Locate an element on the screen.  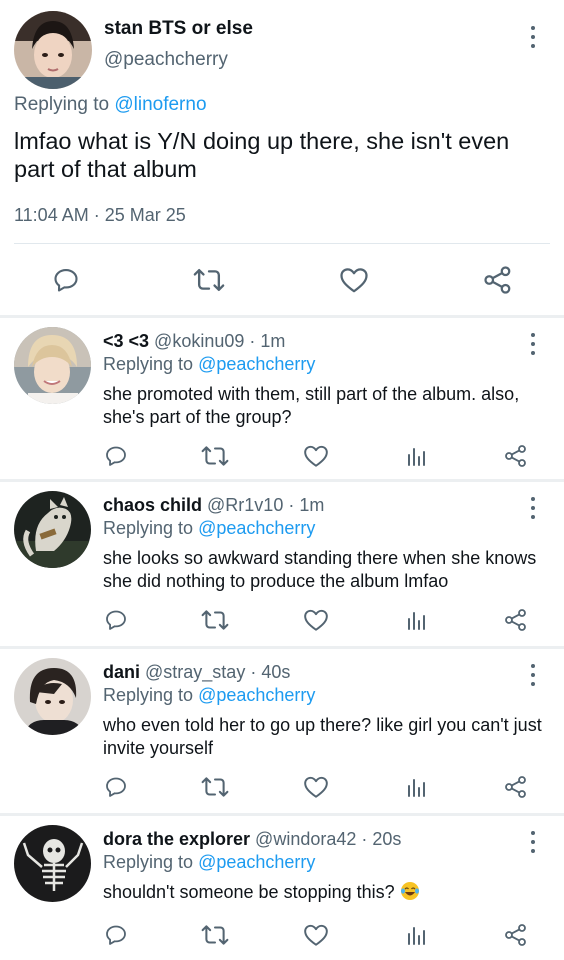
reply-text: shouldn't someone be stopping this? is located at coordinates (251, 892).